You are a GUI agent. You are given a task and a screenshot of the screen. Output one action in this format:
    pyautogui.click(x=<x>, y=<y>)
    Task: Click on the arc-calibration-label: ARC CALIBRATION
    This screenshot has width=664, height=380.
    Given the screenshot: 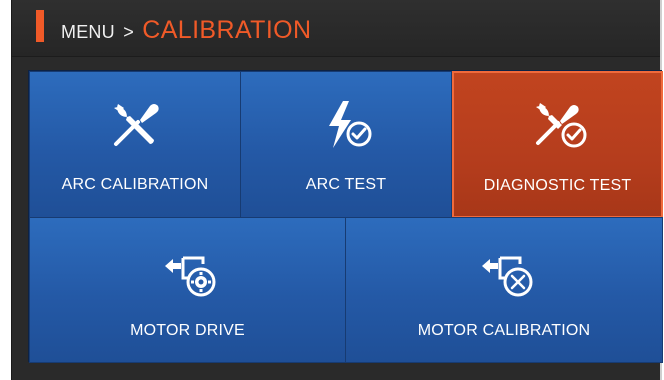 What is the action you would take?
    pyautogui.click(x=135, y=184)
    